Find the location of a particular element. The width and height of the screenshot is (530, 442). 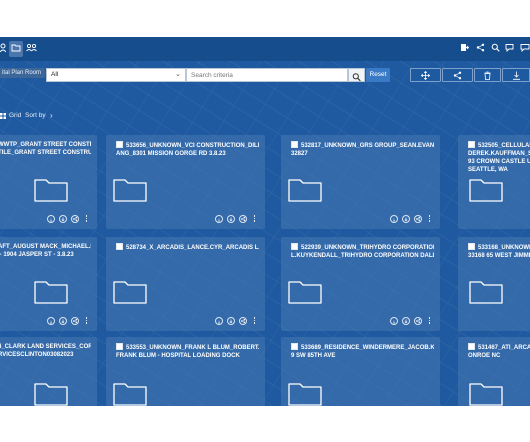

share-button is located at coordinates (457, 75).